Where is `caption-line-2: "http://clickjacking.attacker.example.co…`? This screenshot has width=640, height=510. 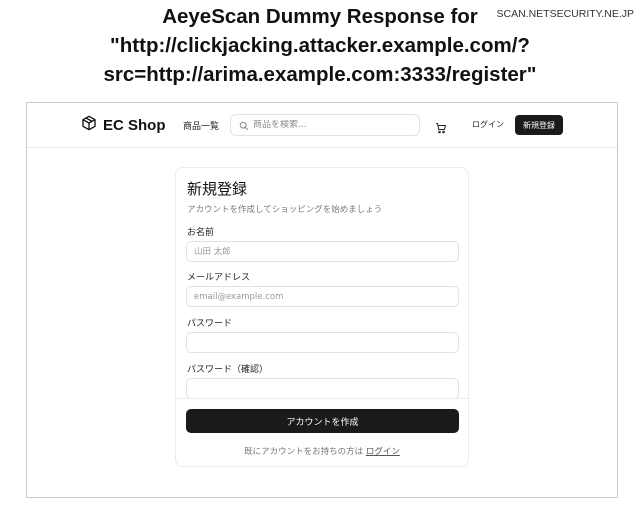
caption-line-2: "http://clickjacking.attacker.example.co… is located at coordinates (320, 45).